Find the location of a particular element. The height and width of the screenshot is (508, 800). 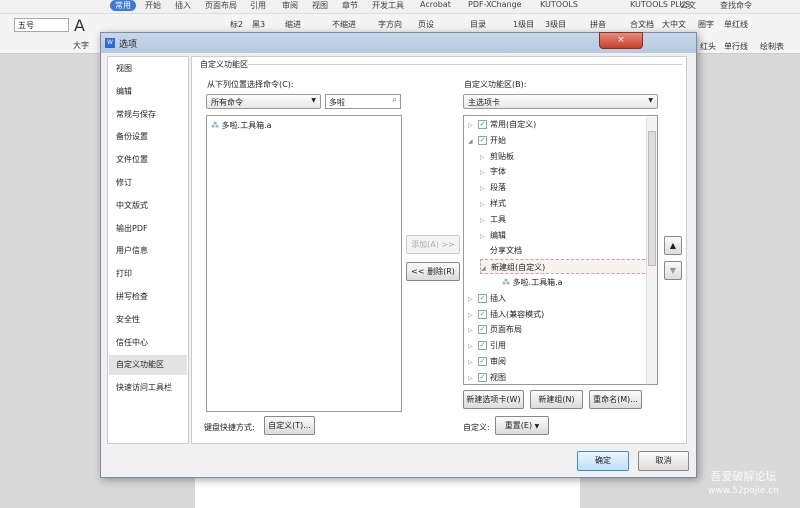

tab-10: PDF-XChange is located at coordinates (495, 4).